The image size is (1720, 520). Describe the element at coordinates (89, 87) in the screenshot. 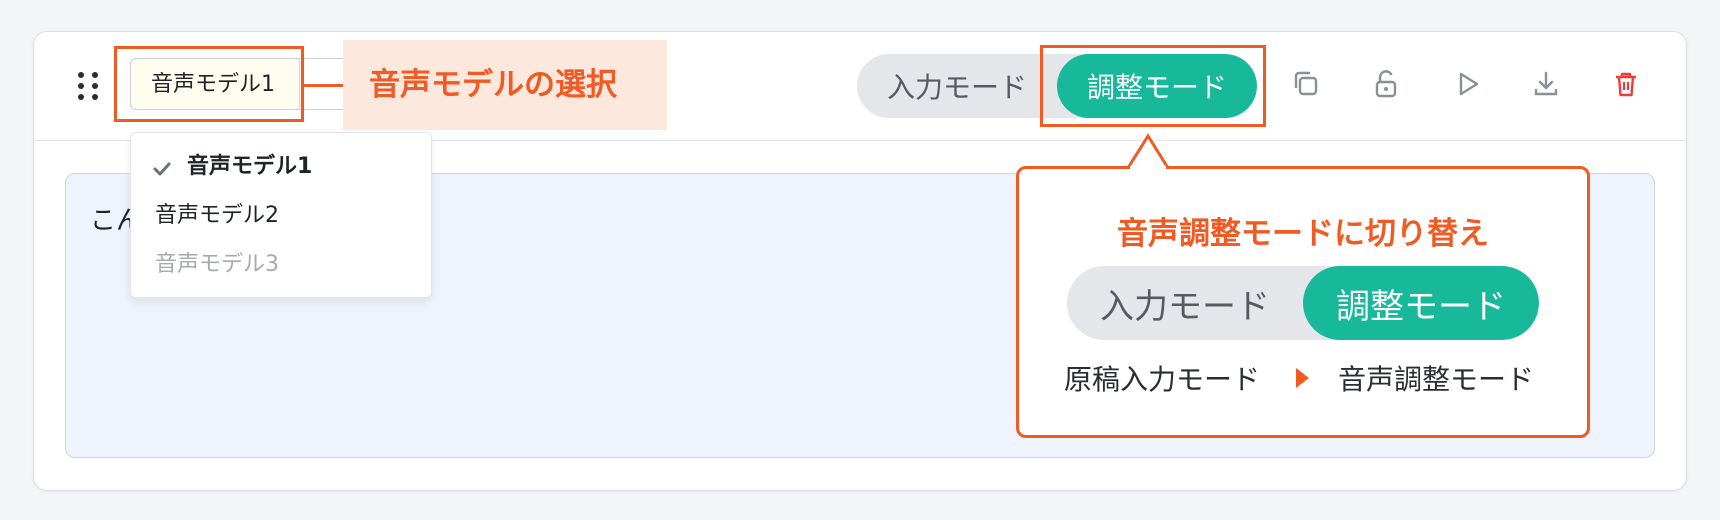

I see `drag-handle-icon` at that location.